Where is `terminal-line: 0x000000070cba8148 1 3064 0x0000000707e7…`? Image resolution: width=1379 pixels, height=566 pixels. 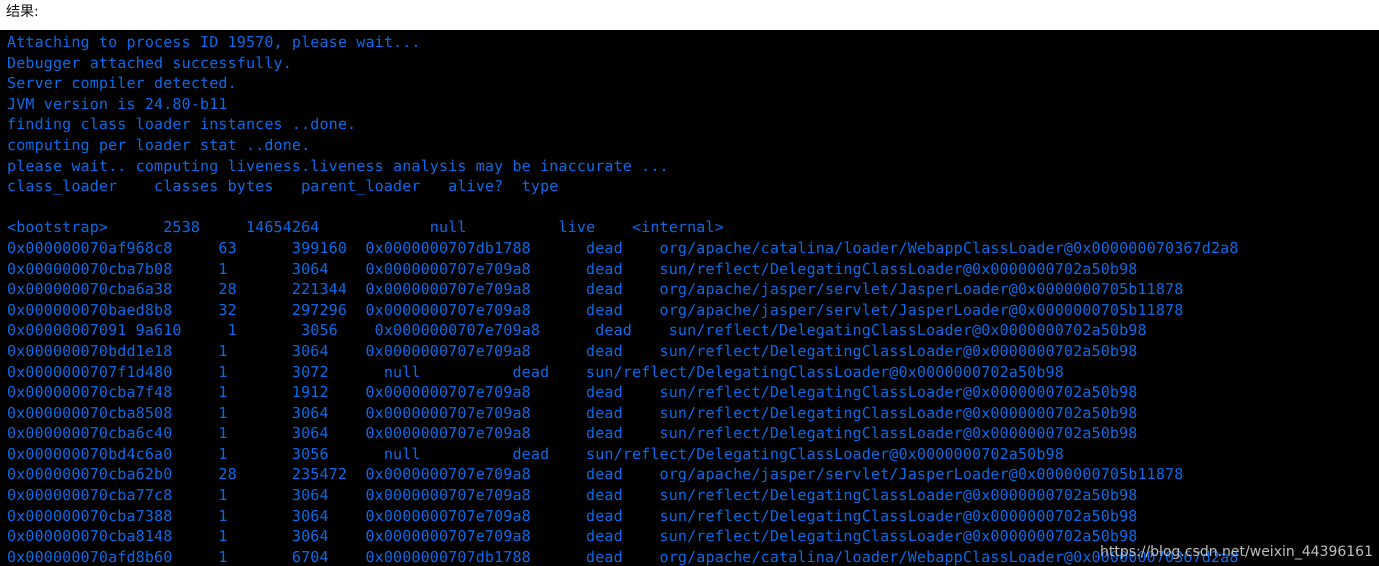
terminal-line: 0x000000070cba8148 1 3064 0x0000000707e7… is located at coordinates (572, 536).